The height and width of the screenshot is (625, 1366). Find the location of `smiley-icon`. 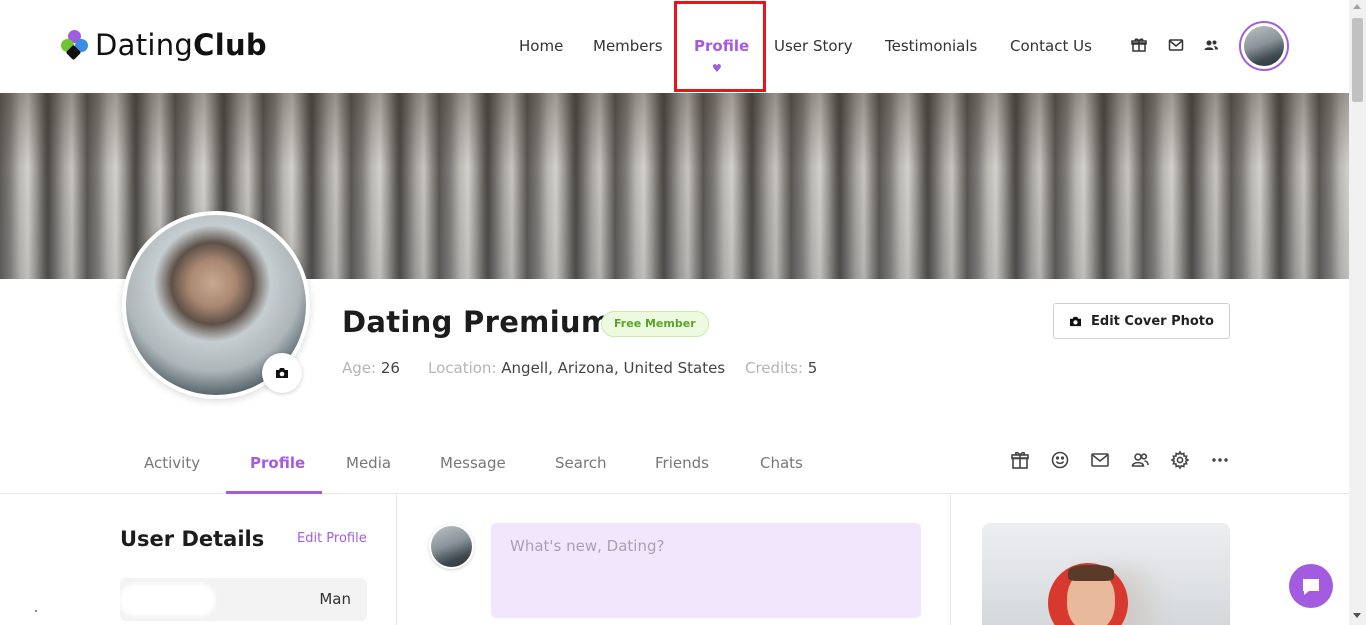

smiley-icon is located at coordinates (1060, 460).